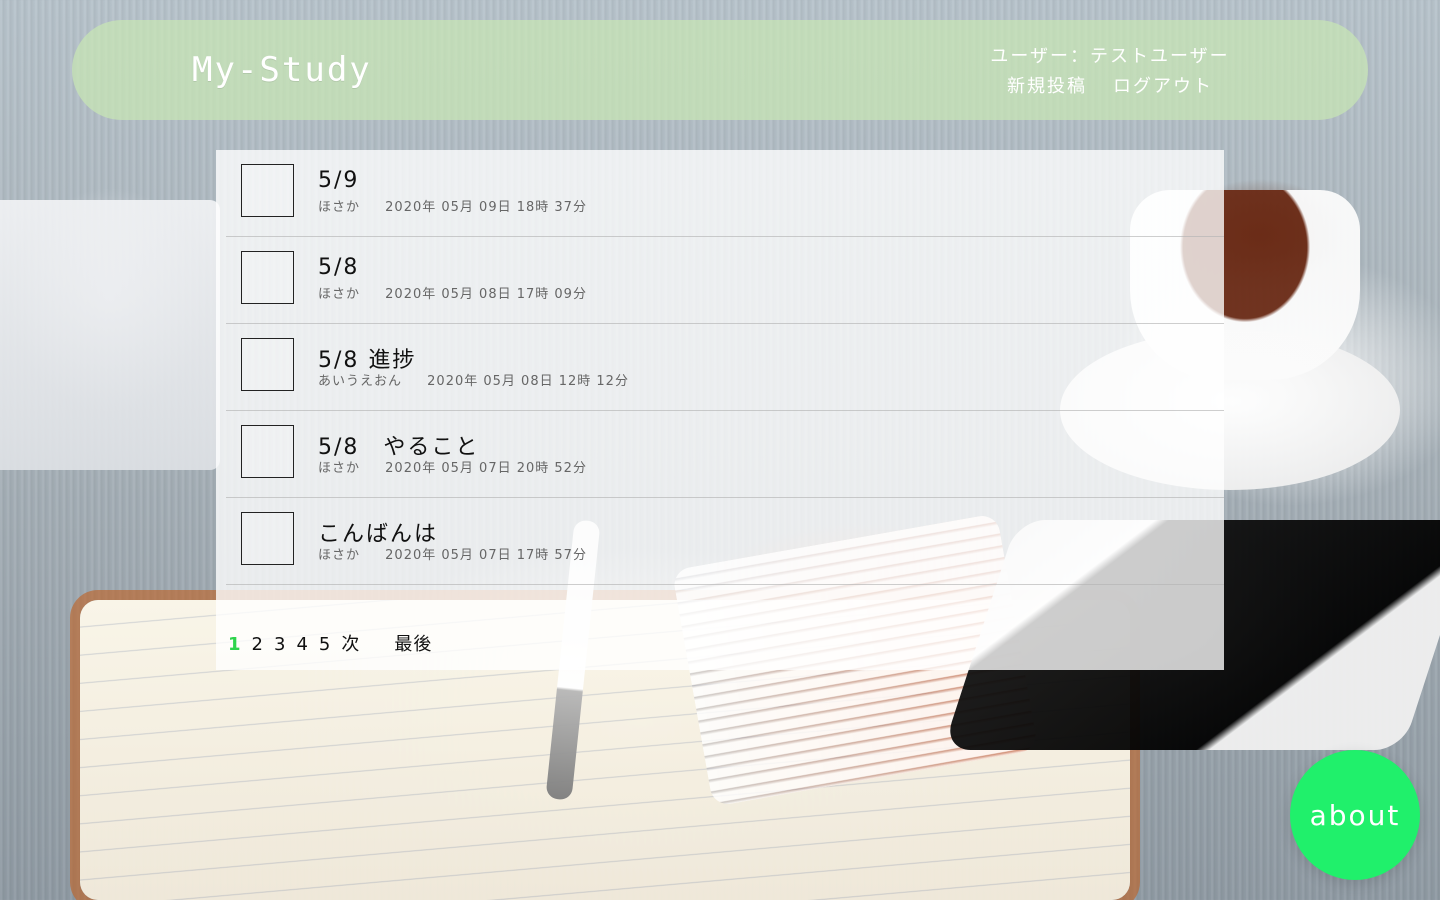 Image resolution: width=1440 pixels, height=900 pixels. I want to click on post-datetime: 2020年 05月 08日 12時 12分, so click(528, 381).